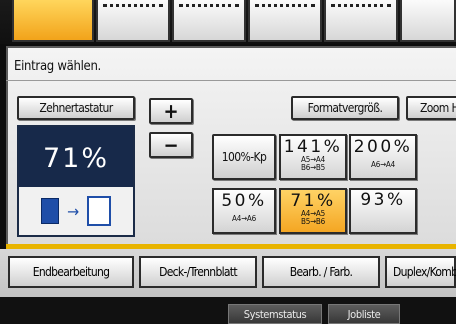 This screenshot has height=324, width=456. What do you see at coordinates (313, 147) in the screenshot?
I see `preset-141-percent: 141%` at bounding box center [313, 147].